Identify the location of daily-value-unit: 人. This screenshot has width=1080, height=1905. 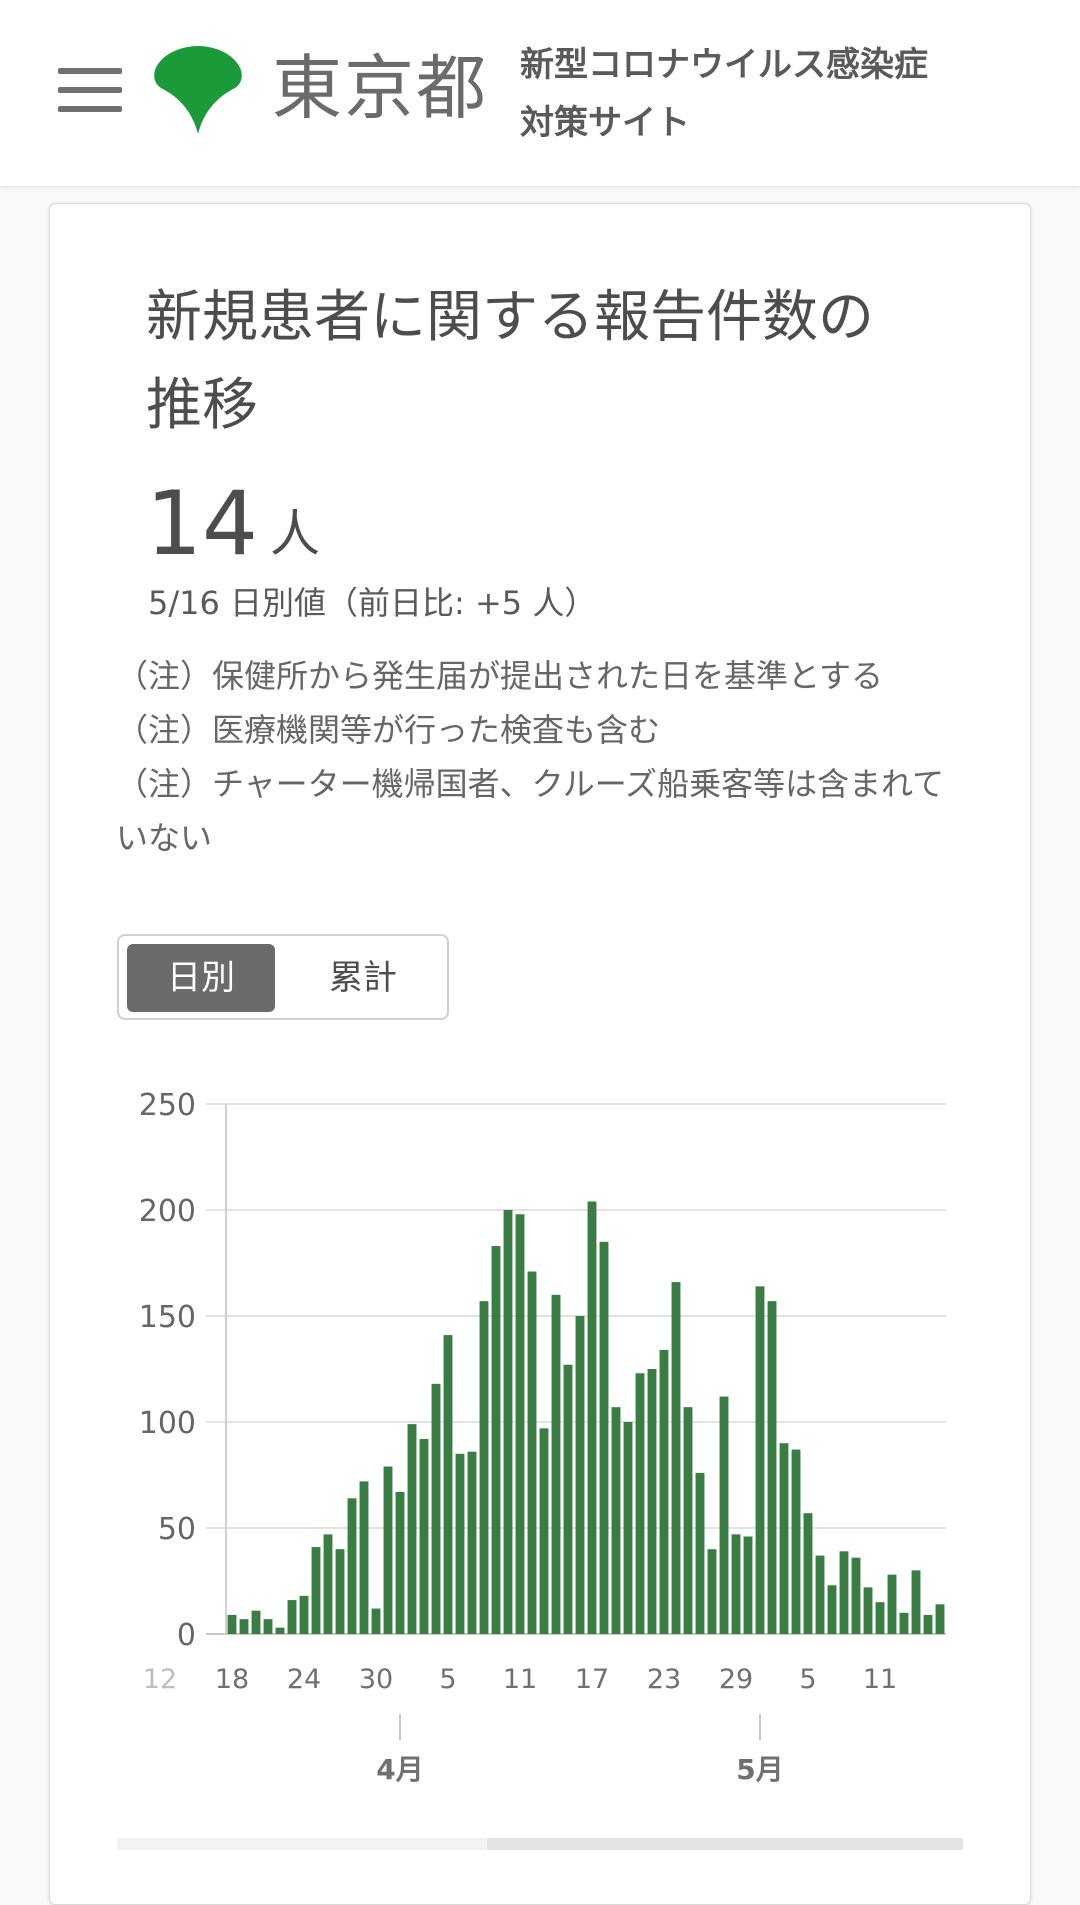
(295, 534).